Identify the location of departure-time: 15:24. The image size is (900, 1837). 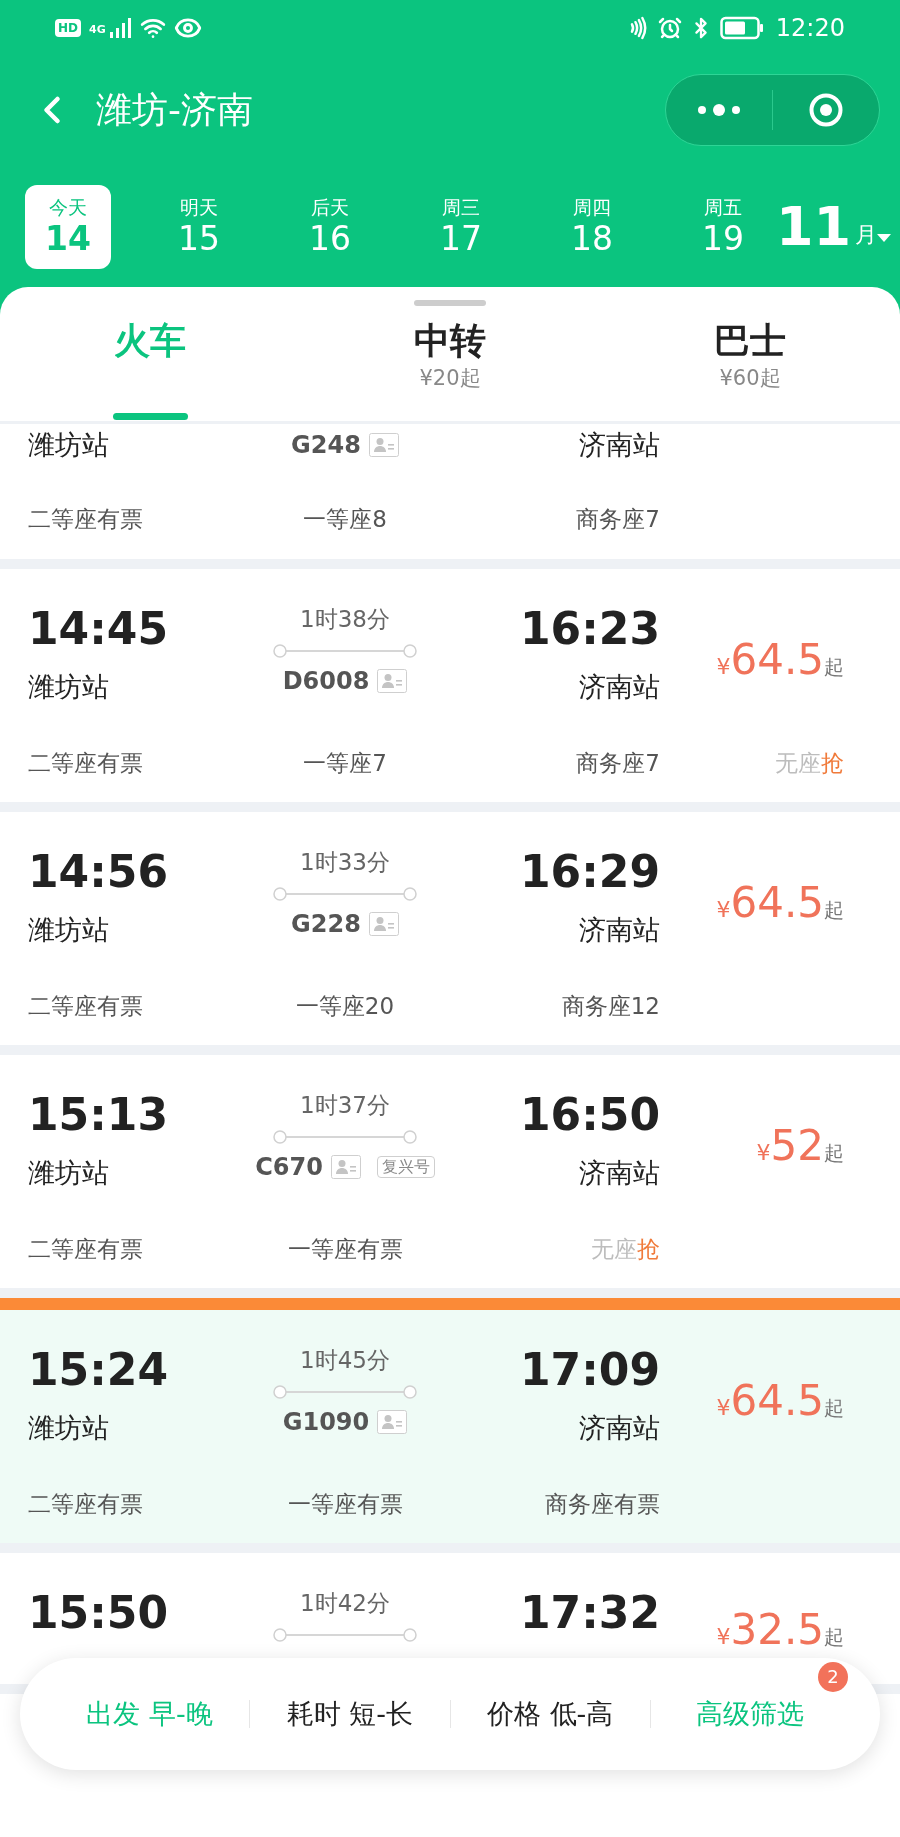
(99, 1370).